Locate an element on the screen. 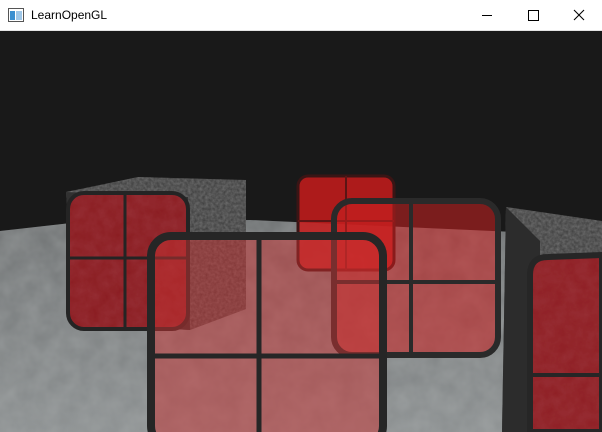 Image resolution: width=602 pixels, height=432 pixels. close-button is located at coordinates (579, 15).